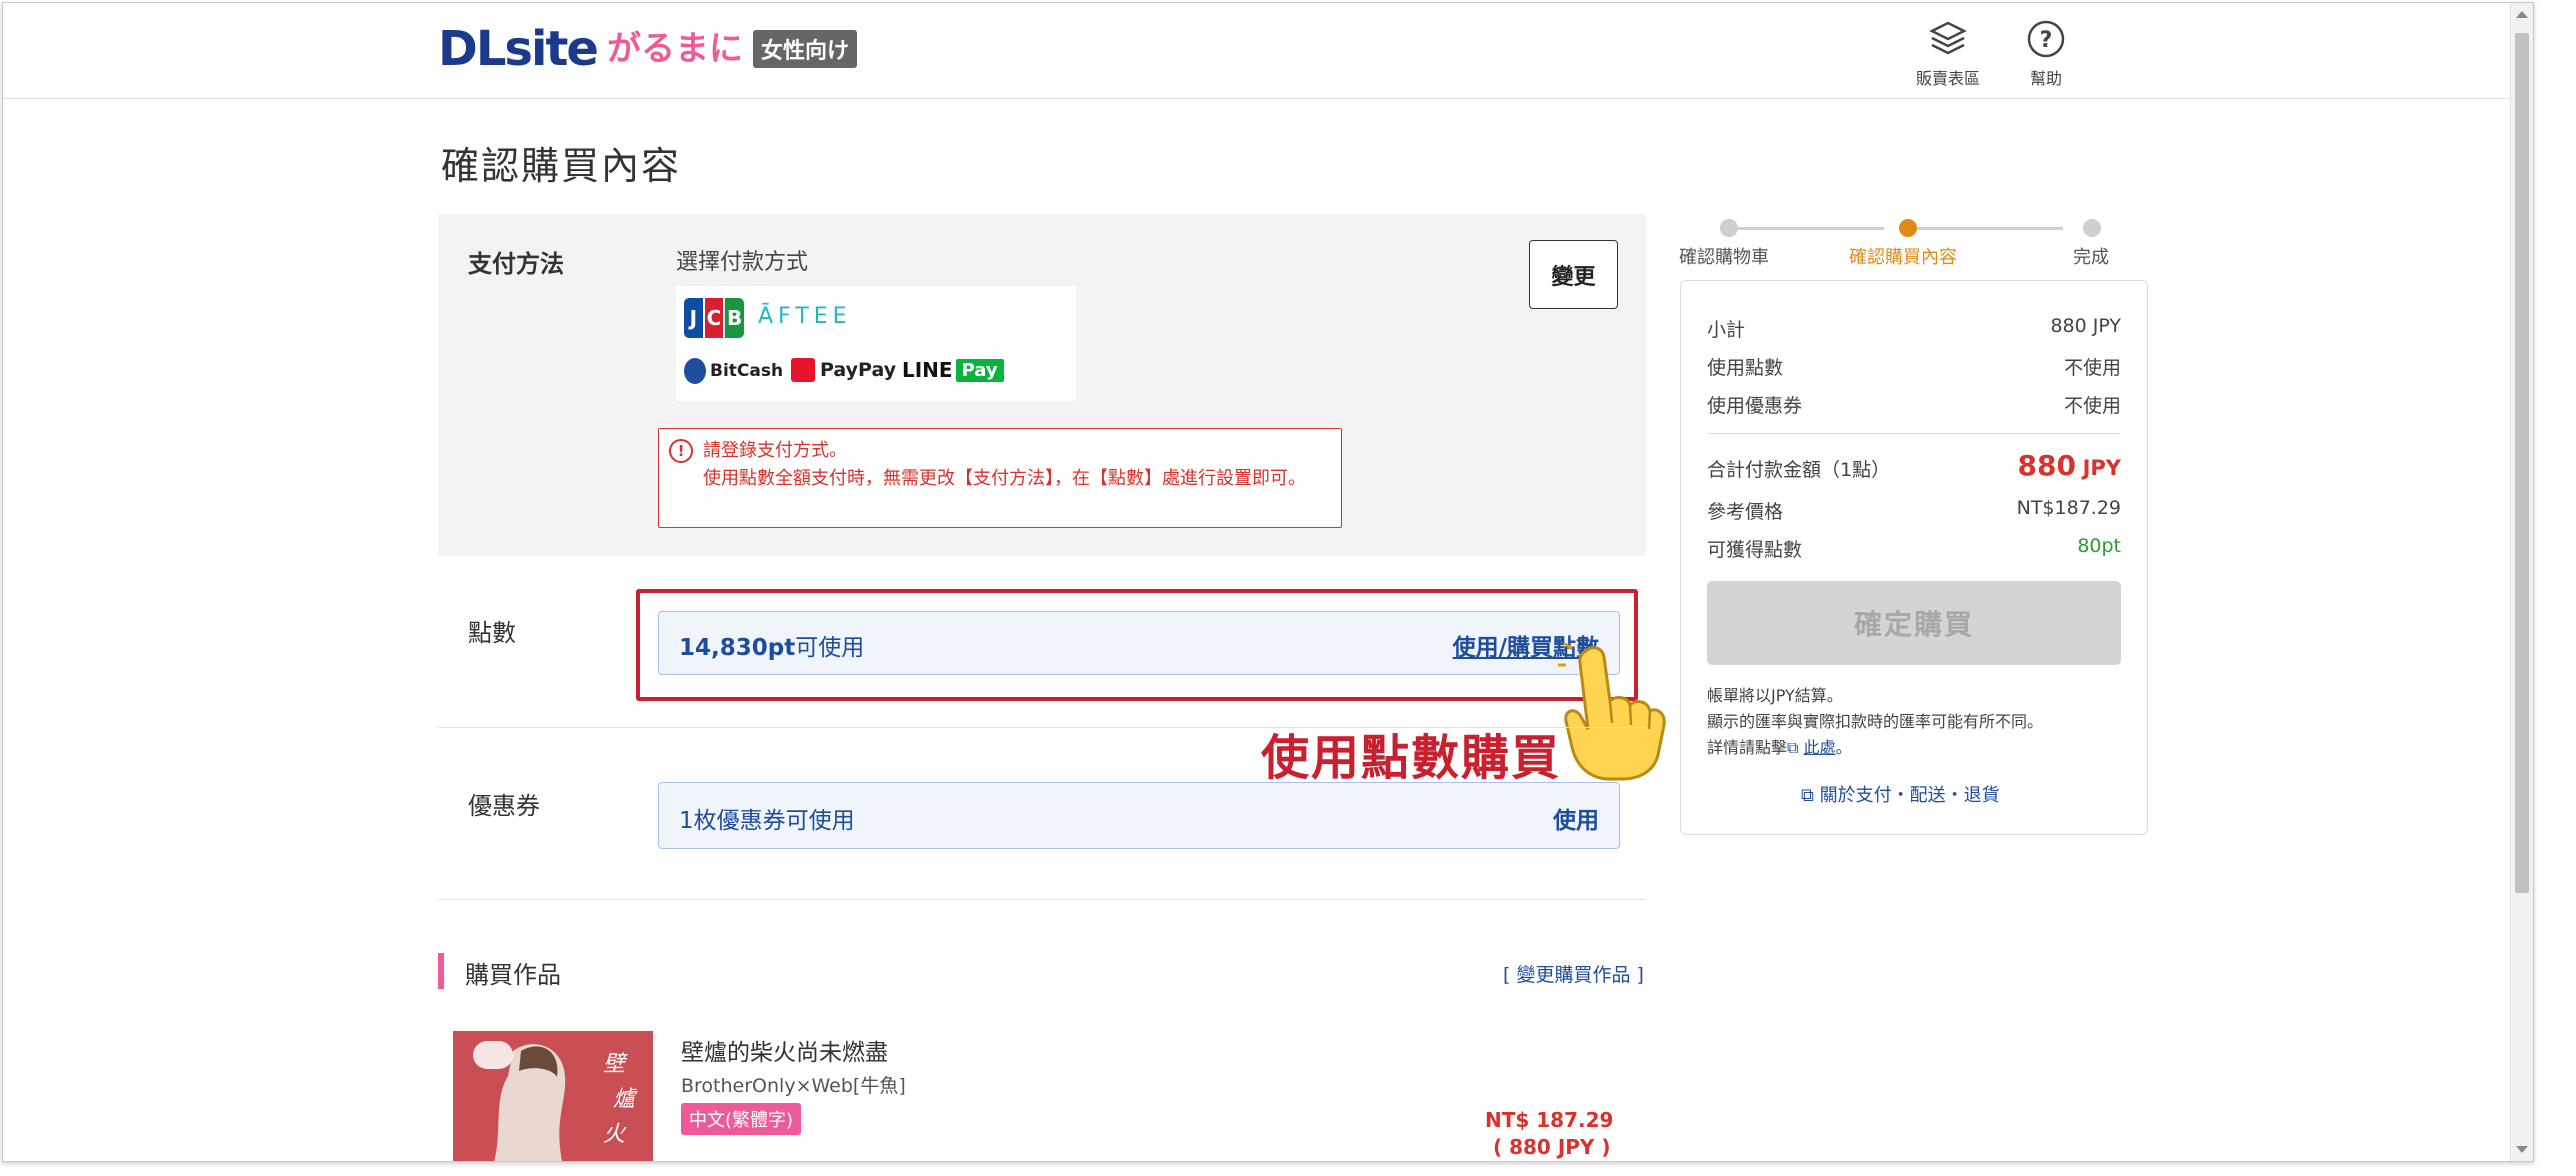  I want to click on points-highlight-frame, so click(1137, 645).